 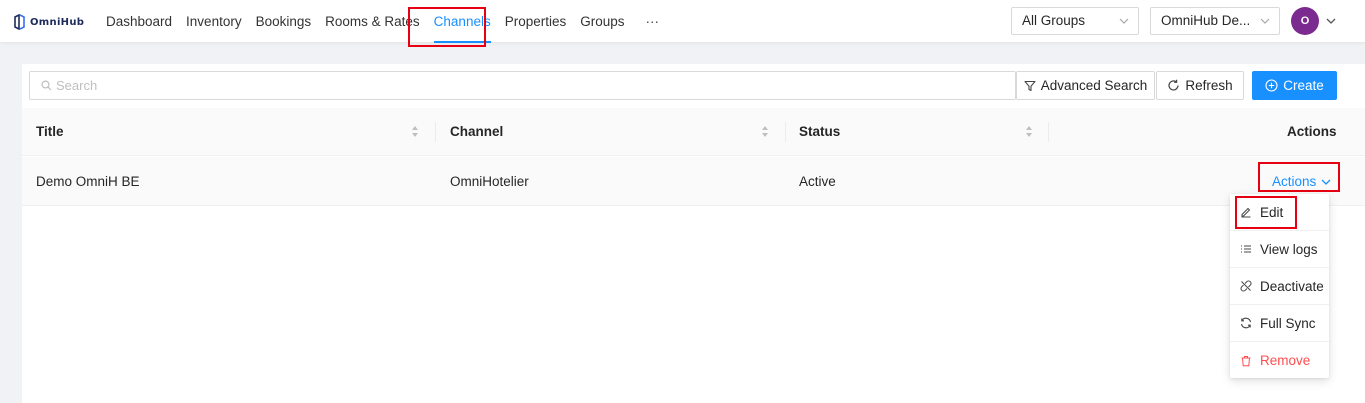 I want to click on menu-item-label: Remove, so click(x=1285, y=360).